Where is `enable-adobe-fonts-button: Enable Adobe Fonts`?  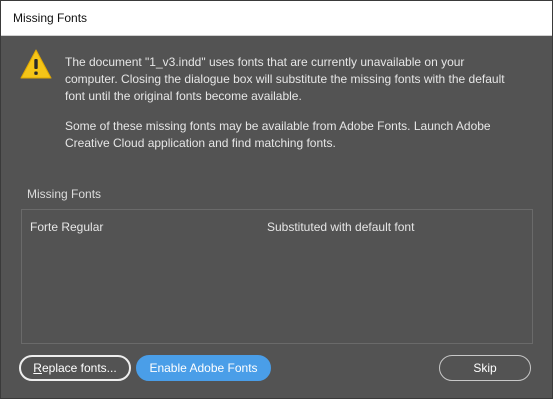 enable-adobe-fonts-button: Enable Adobe Fonts is located at coordinates (203, 368).